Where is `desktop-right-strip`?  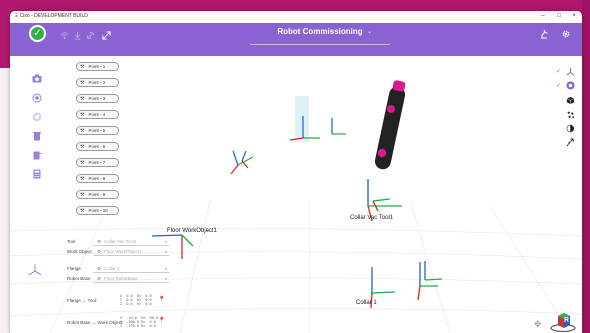
desktop-right-strip is located at coordinates (586, 166).